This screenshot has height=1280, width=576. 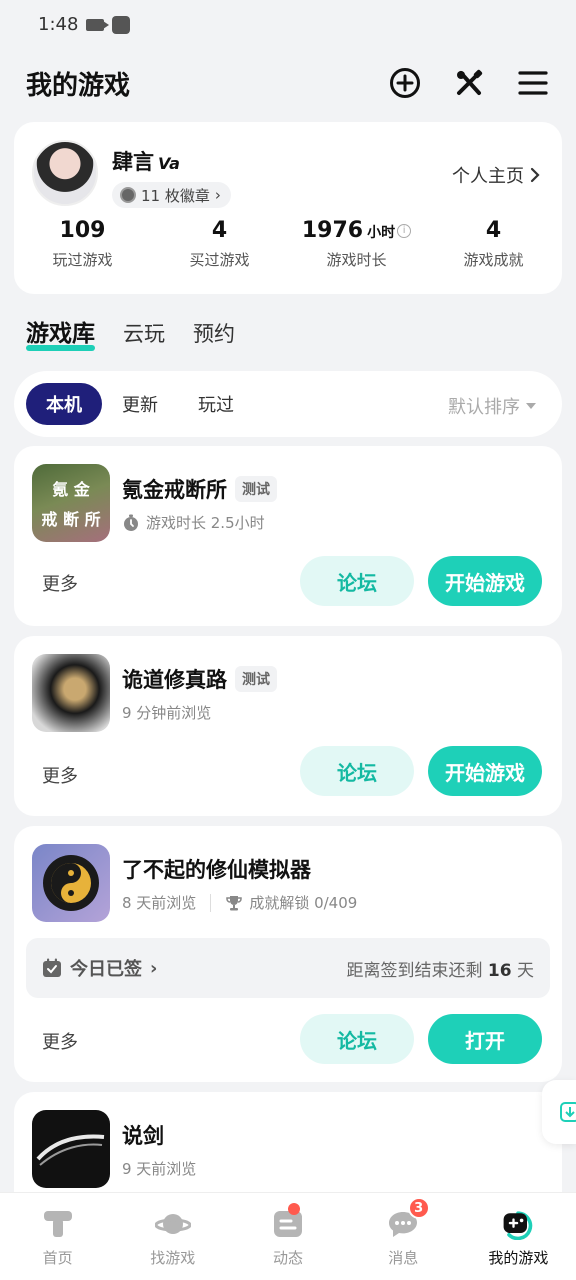 I want to click on tab-reservations: 预约, so click(x=214, y=333).